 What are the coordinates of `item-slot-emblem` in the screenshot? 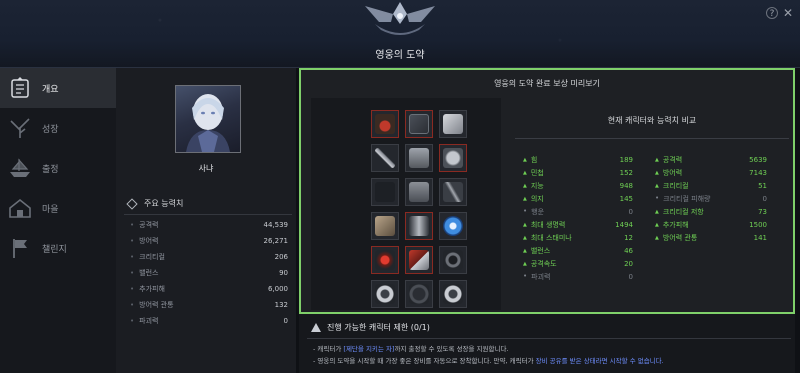 It's located at (453, 226).